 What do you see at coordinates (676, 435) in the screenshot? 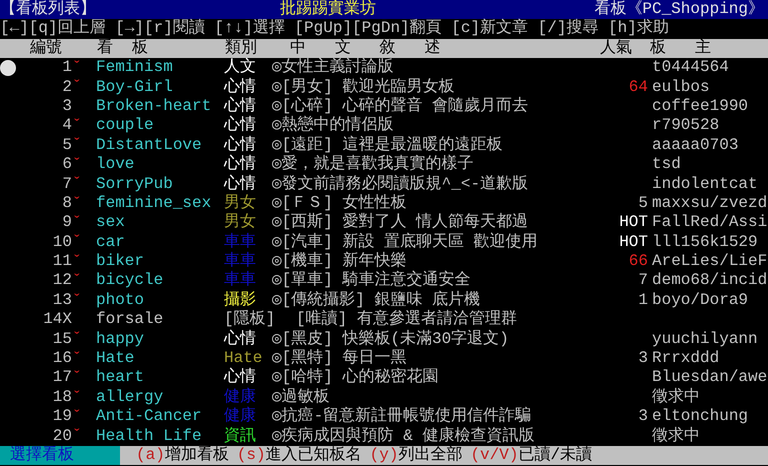
I see `moderator-cell: 徵求中` at bounding box center [676, 435].